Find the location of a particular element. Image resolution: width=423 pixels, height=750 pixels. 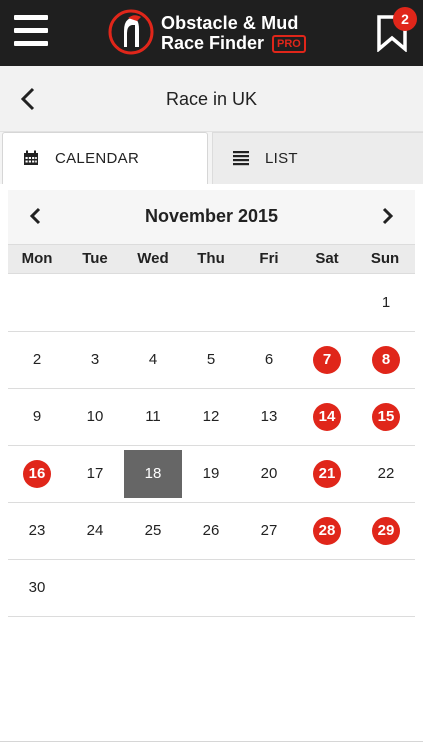

day-cell: 12 is located at coordinates (211, 417).